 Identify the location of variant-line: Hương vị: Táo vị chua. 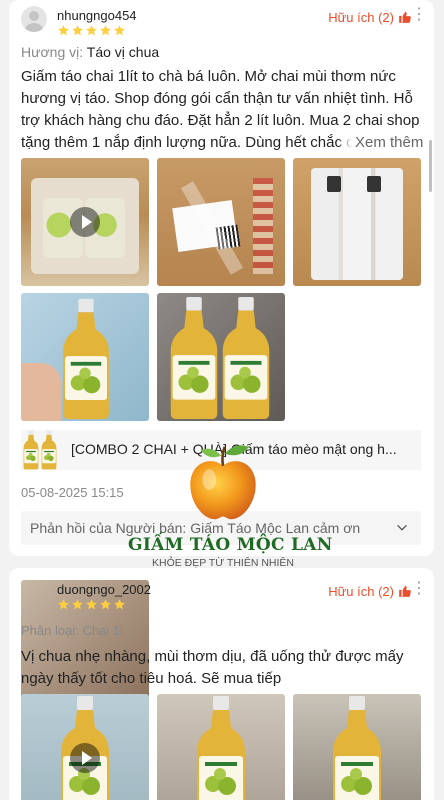
(90, 52).